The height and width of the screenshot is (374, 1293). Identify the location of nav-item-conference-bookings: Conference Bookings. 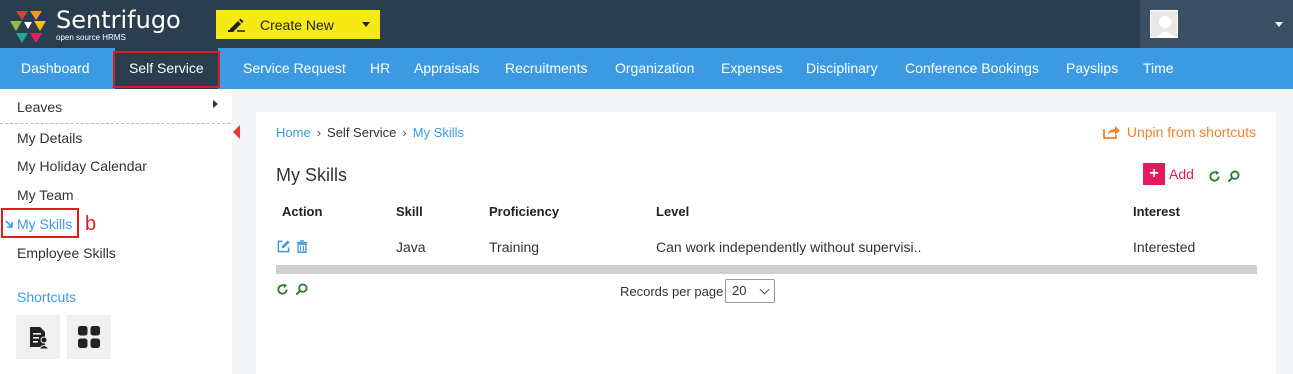
(972, 68).